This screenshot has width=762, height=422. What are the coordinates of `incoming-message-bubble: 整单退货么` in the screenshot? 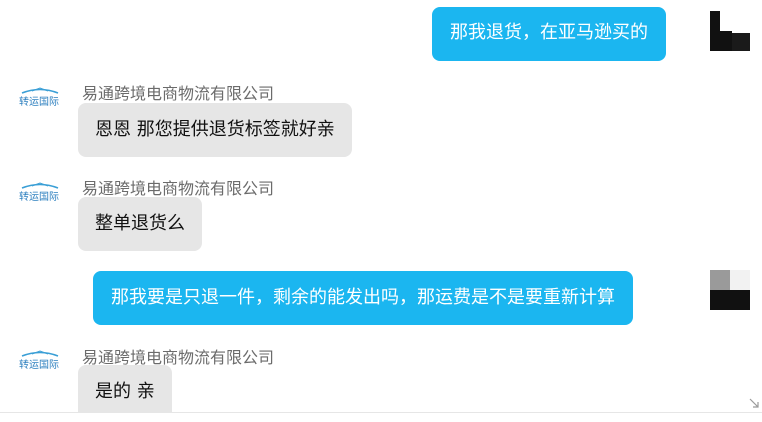 It's located at (140, 224).